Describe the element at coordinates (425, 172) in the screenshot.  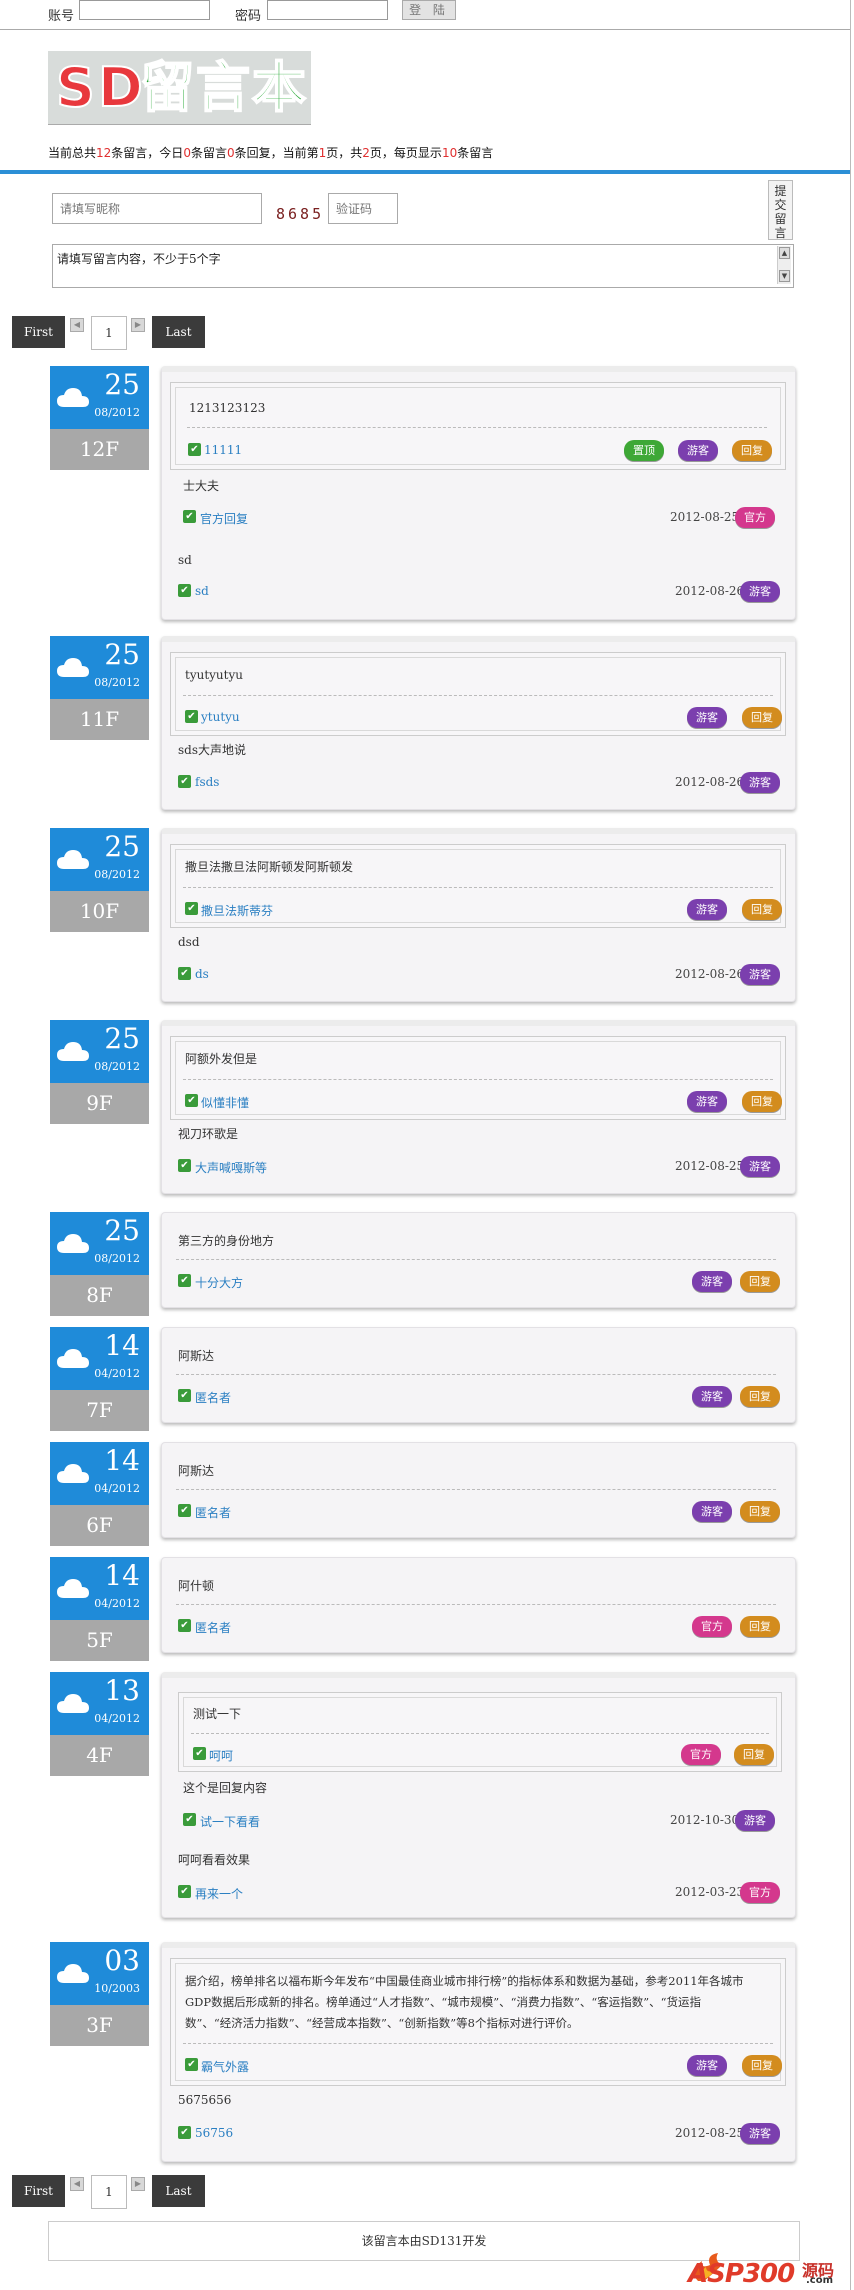
I see `accent-line` at that location.